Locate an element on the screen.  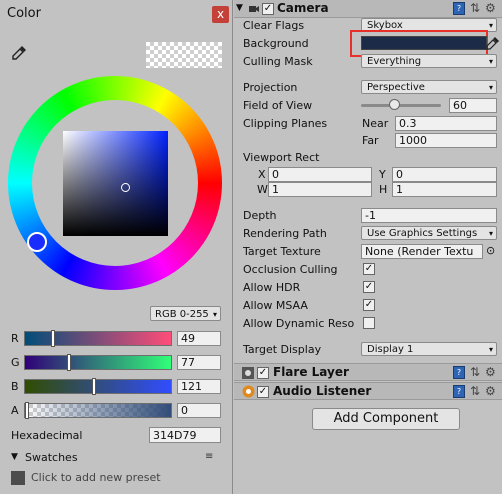
blue-value-field: 121 is located at coordinates (199, 386).